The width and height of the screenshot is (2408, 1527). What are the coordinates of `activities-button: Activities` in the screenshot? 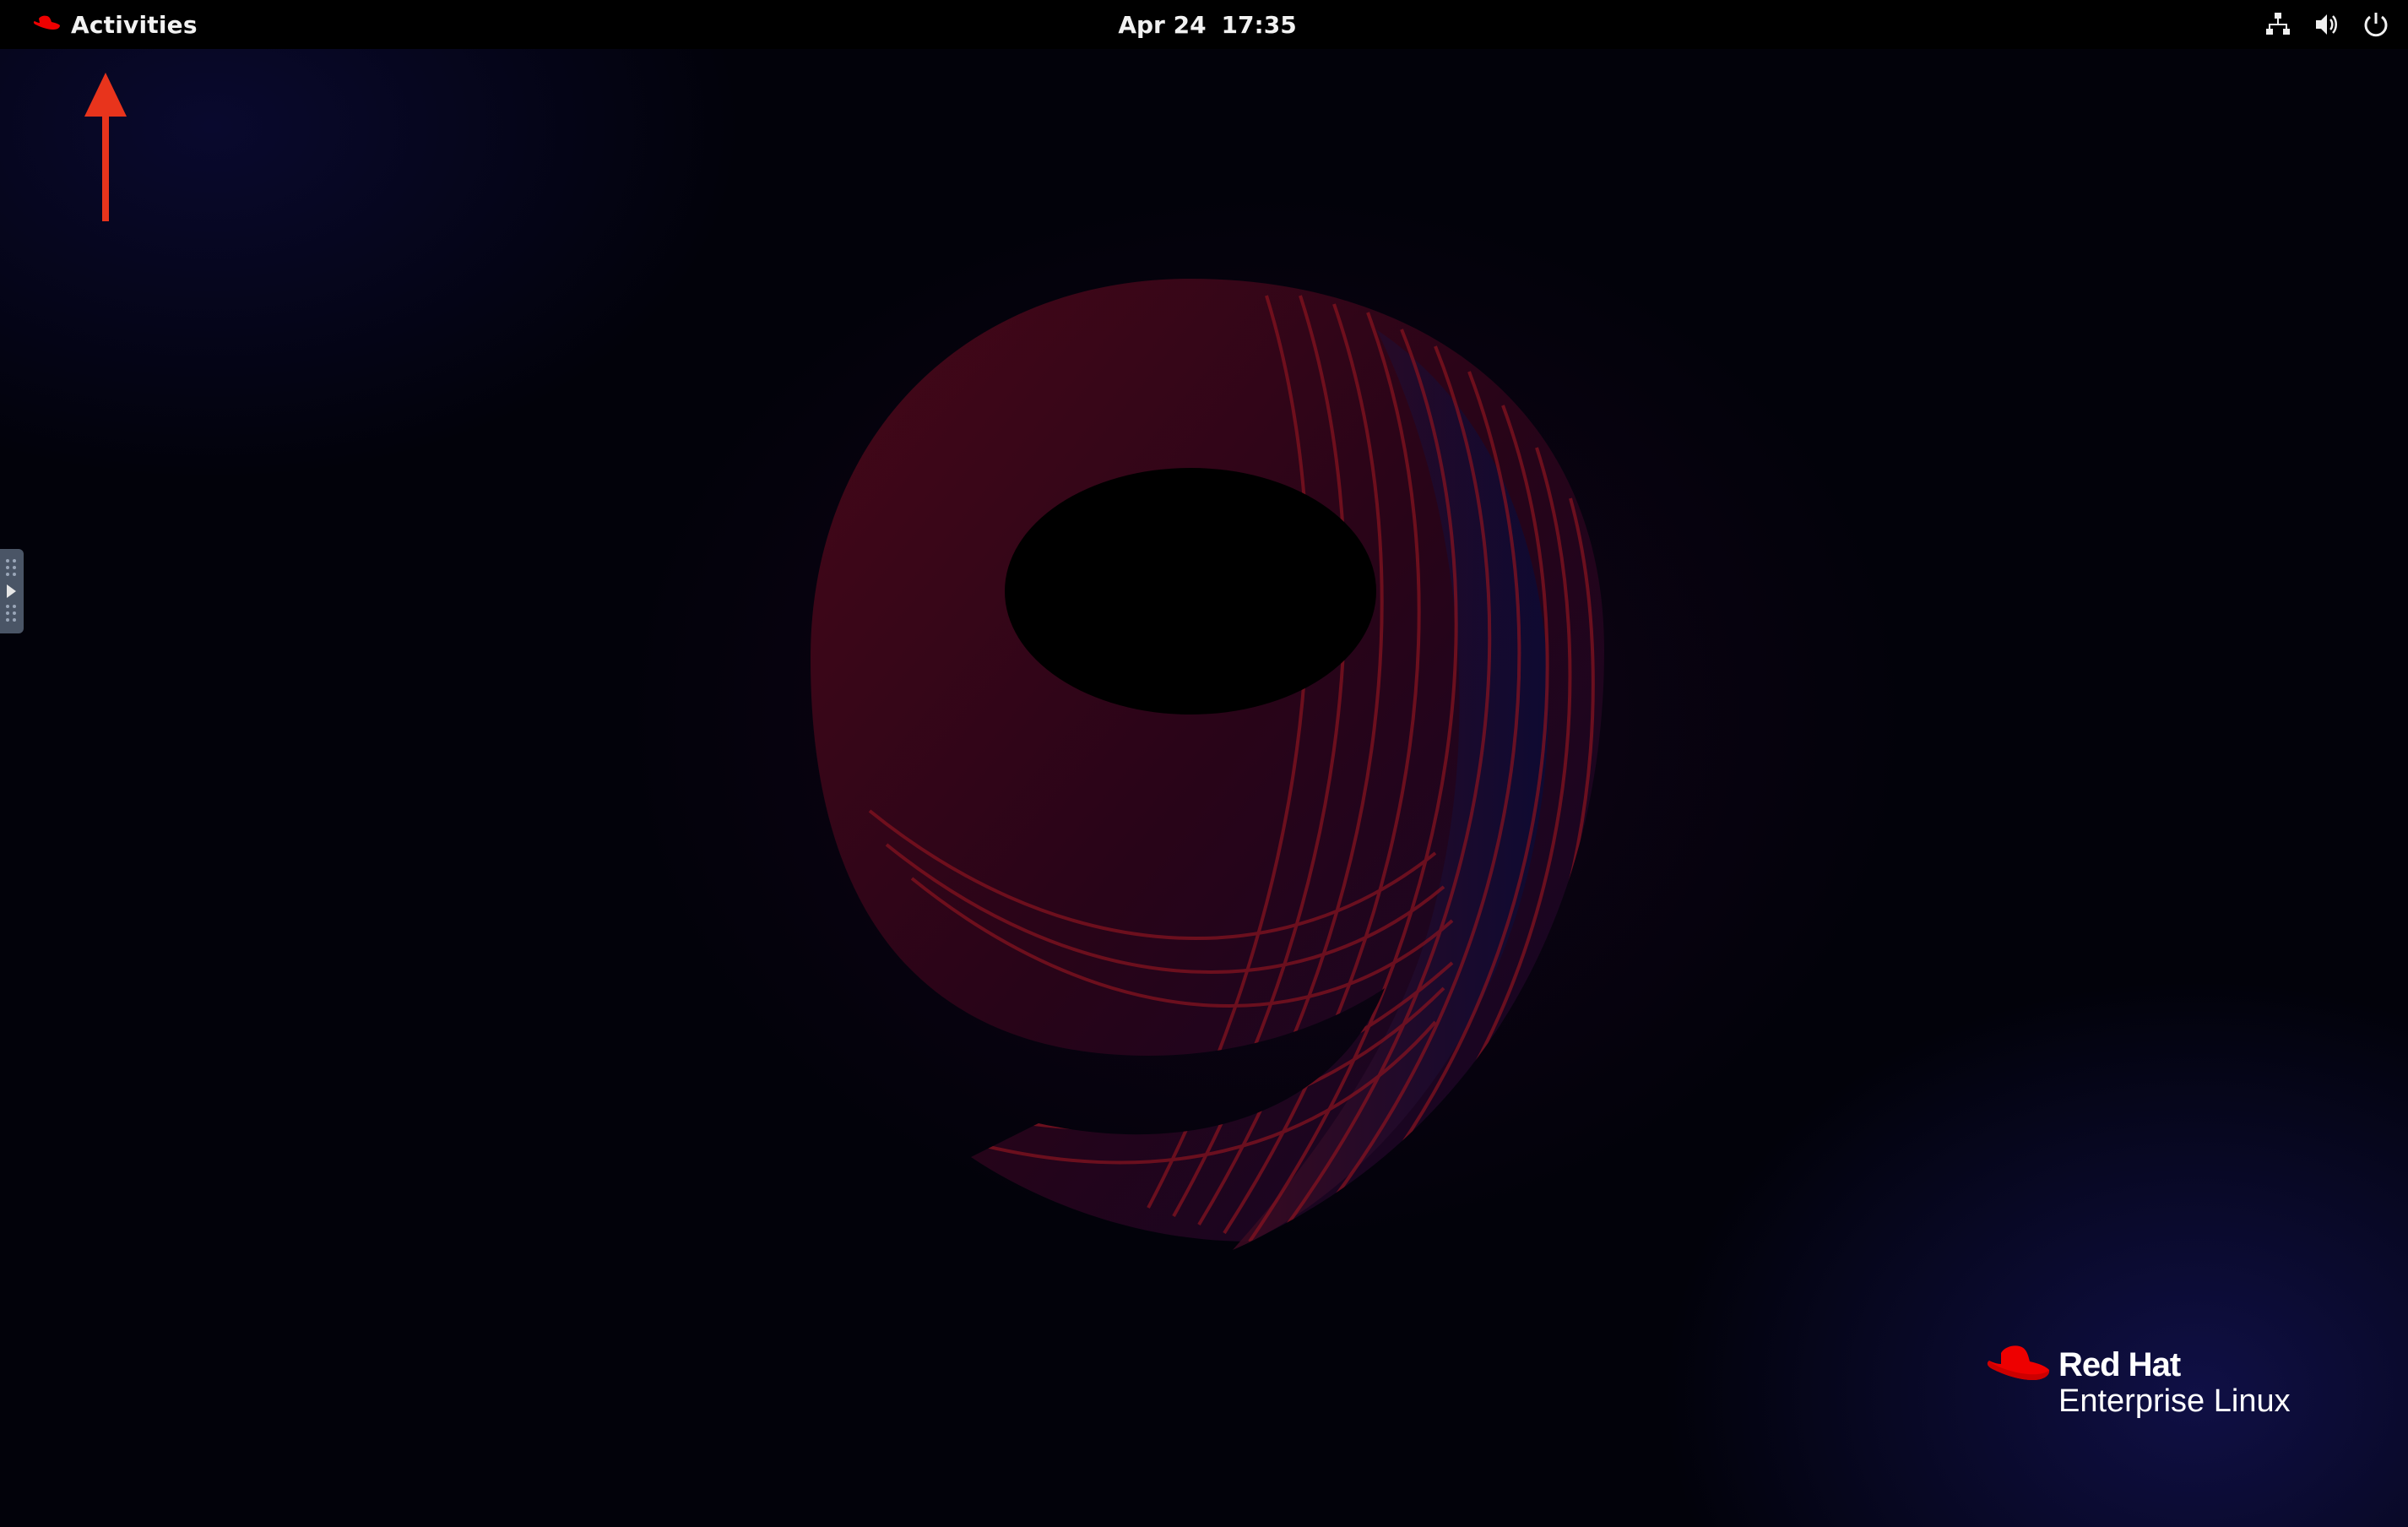 It's located at (115, 24).